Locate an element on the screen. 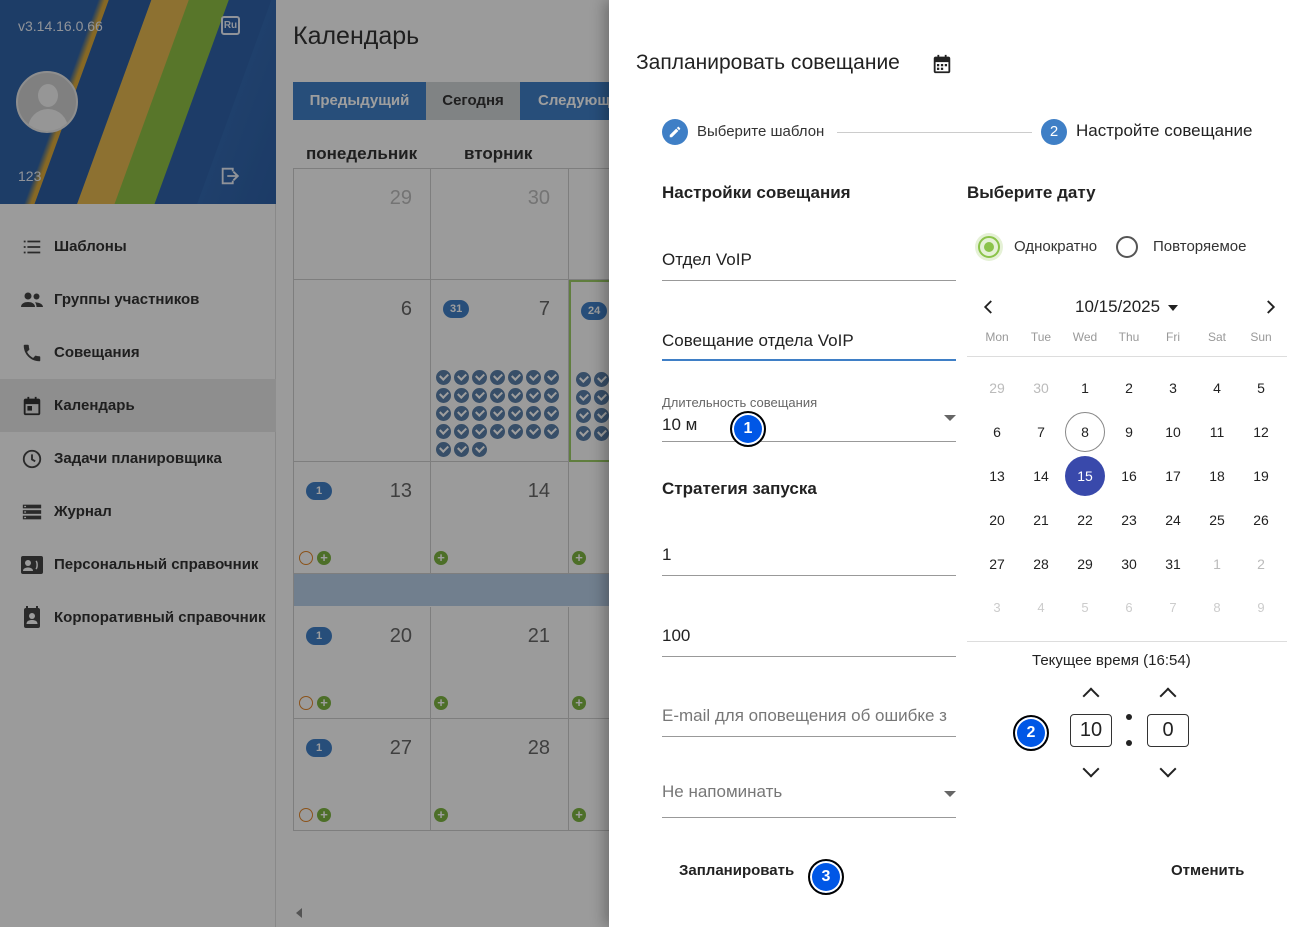 This screenshot has width=1315, height=927. reminder-select: Не напоминать is located at coordinates (809, 797).